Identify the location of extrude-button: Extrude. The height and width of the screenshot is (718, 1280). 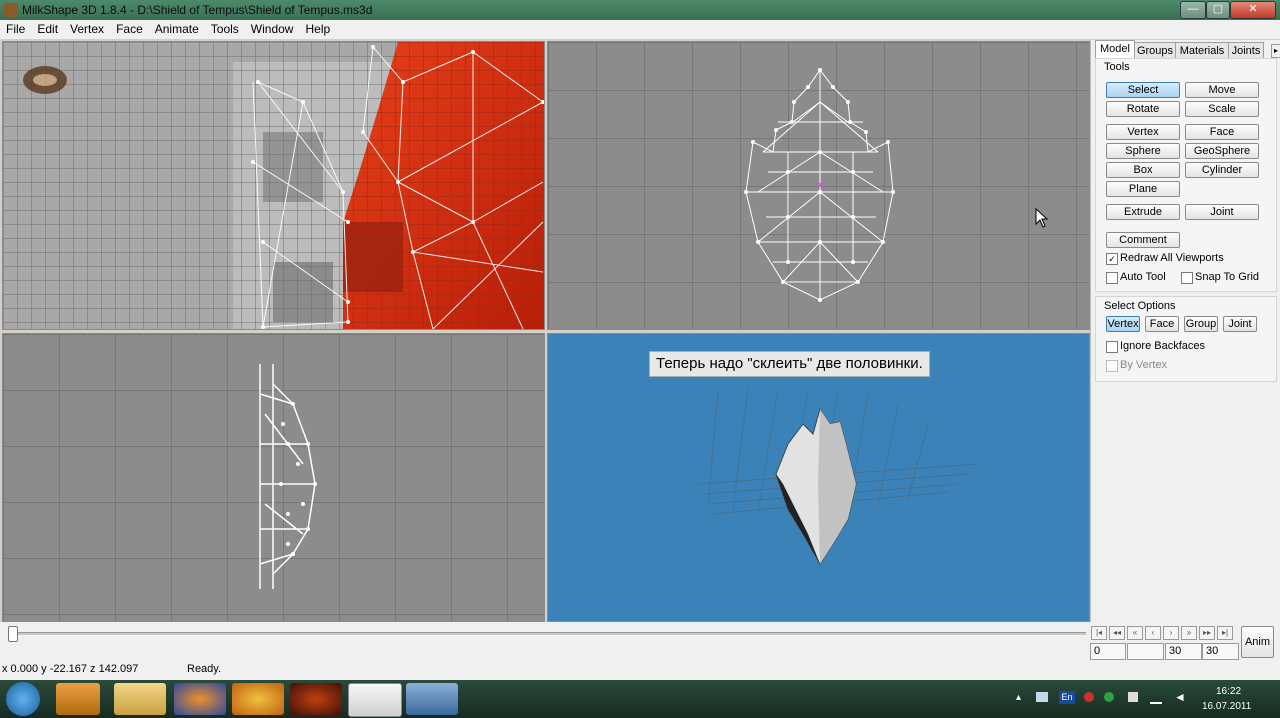
(1143, 212).